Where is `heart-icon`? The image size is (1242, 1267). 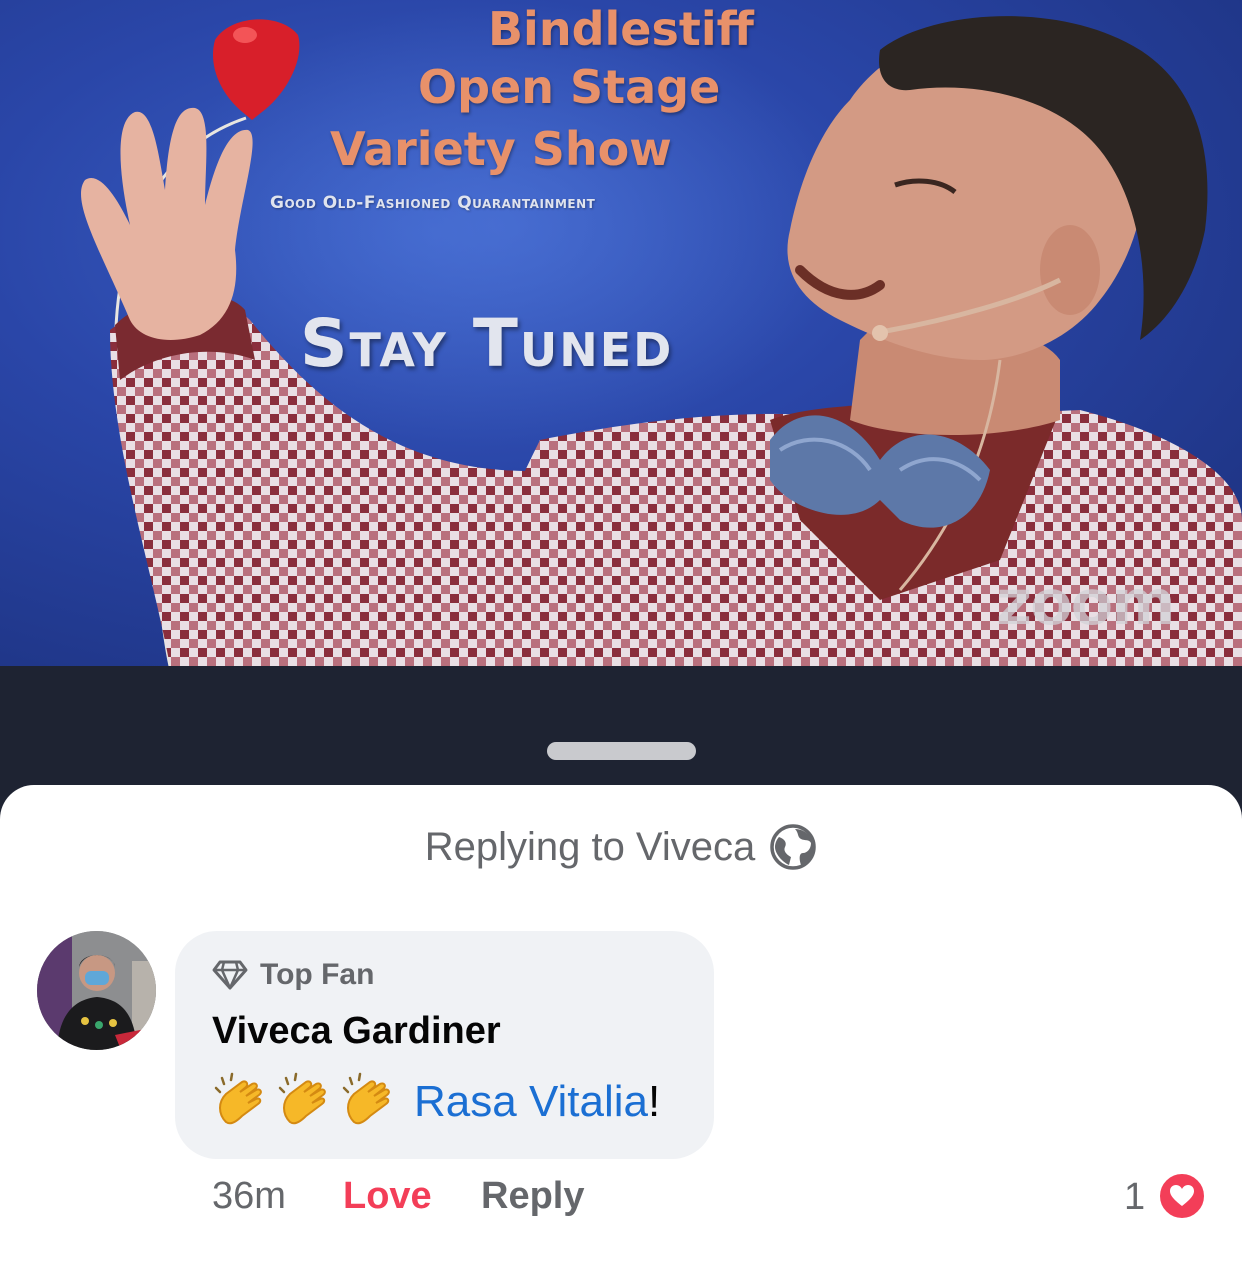
heart-icon is located at coordinates (1182, 1196).